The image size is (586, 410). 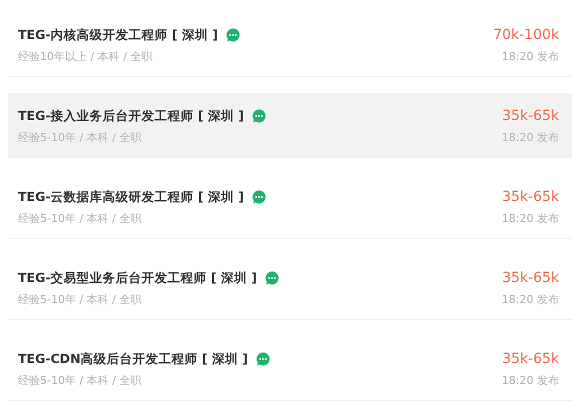 I want to click on job-requirements: 经验10年以上 / 本科 / 全职, so click(x=86, y=57).